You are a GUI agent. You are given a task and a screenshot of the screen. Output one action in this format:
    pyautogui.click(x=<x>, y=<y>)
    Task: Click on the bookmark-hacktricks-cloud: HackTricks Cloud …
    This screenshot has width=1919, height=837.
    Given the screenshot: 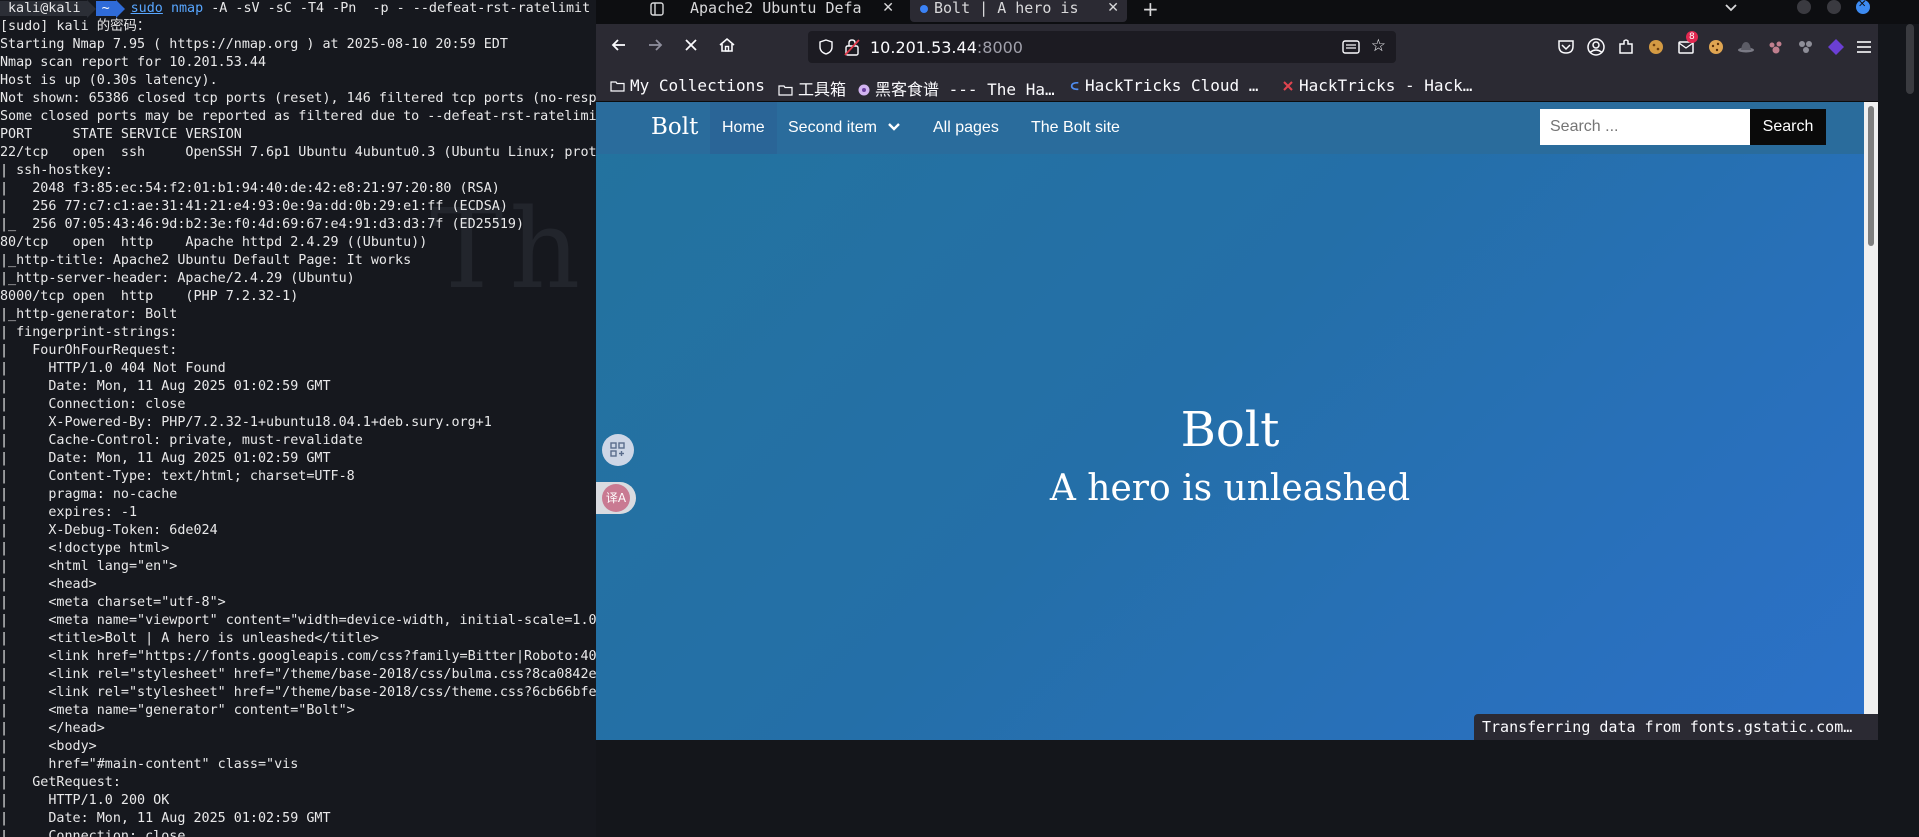 What is the action you would take?
    pyautogui.click(x=1164, y=85)
    